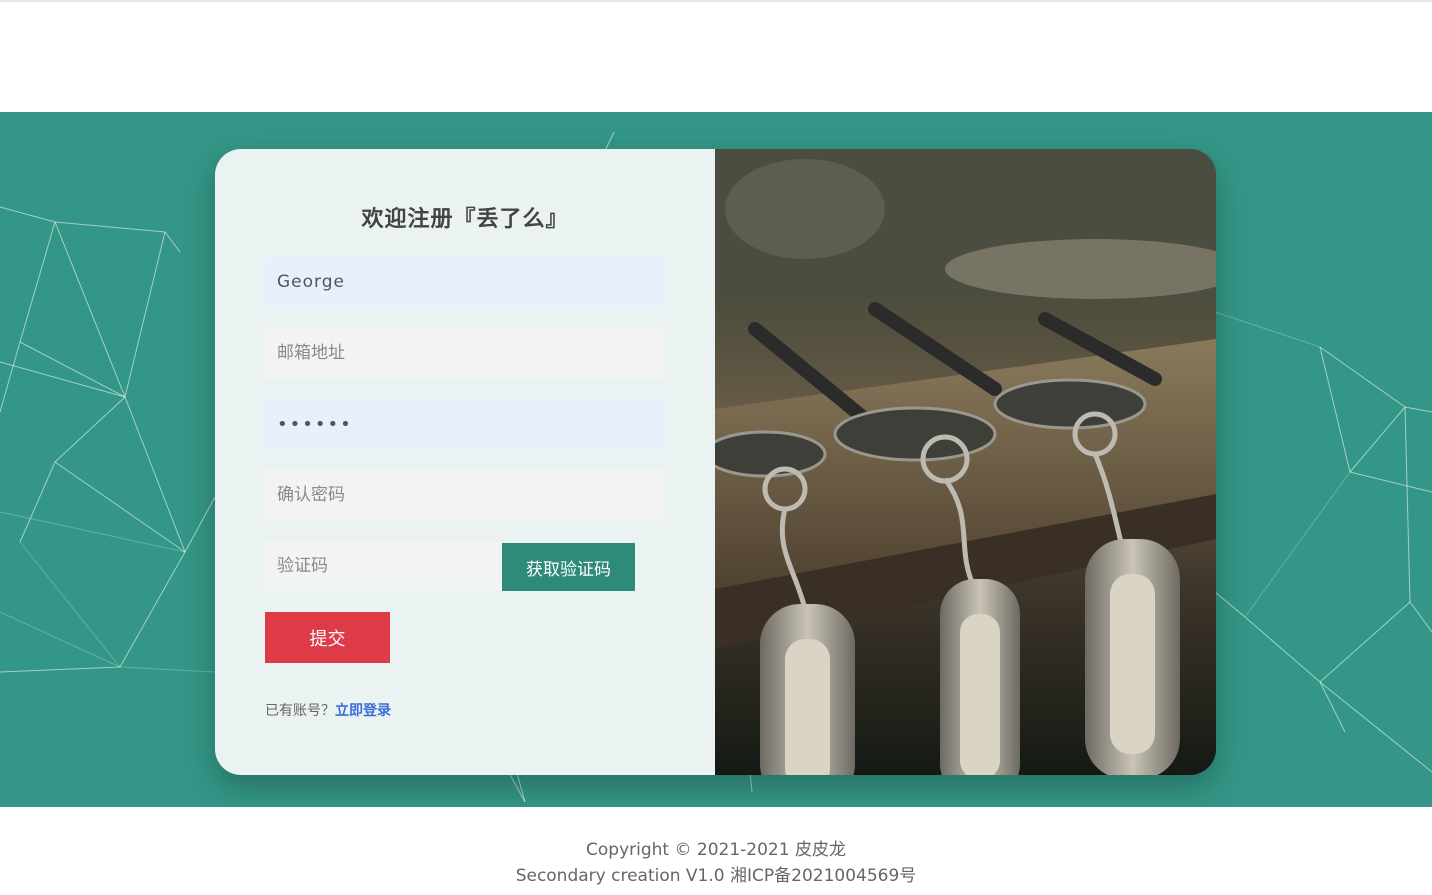 This screenshot has height=895, width=1432. Describe the element at coordinates (300, 711) in the screenshot. I see `has-account-text: 已有账号？` at that location.